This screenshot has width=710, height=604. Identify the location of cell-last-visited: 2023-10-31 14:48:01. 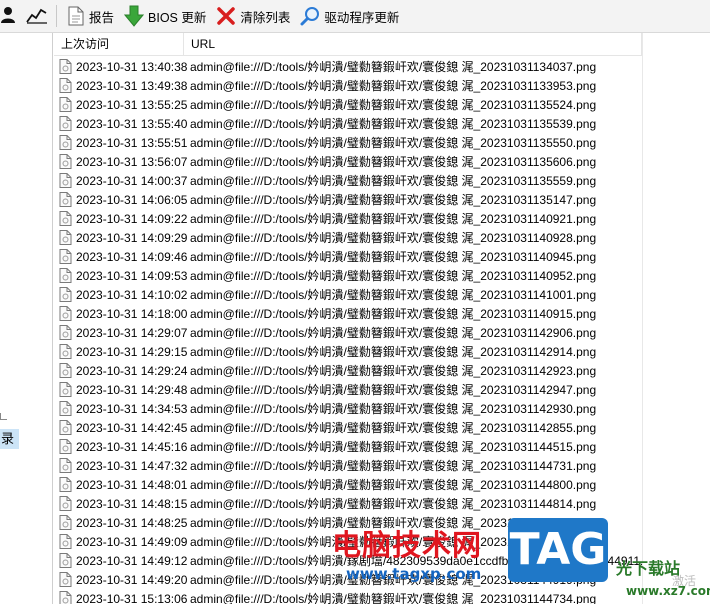
(120, 484).